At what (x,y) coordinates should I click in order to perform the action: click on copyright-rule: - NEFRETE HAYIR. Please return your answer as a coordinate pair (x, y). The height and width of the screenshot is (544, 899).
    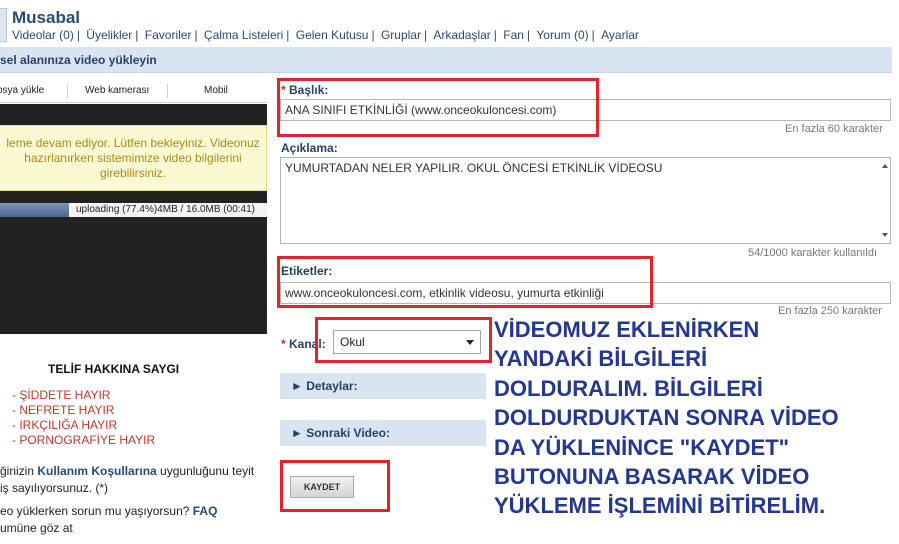
    Looking at the image, I should click on (63, 410).